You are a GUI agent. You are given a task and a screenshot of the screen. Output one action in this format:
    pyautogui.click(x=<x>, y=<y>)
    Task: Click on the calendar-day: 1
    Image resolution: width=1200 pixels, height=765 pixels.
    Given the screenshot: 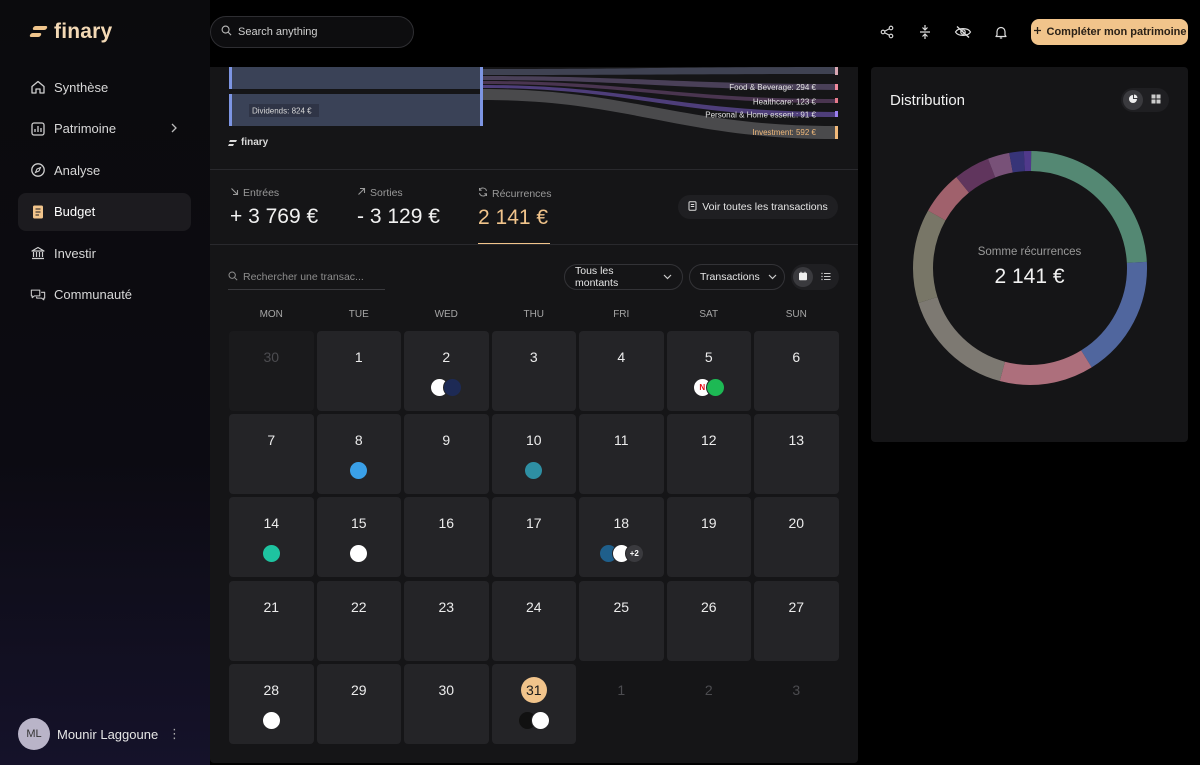 What is the action you would take?
    pyautogui.click(x=358, y=371)
    